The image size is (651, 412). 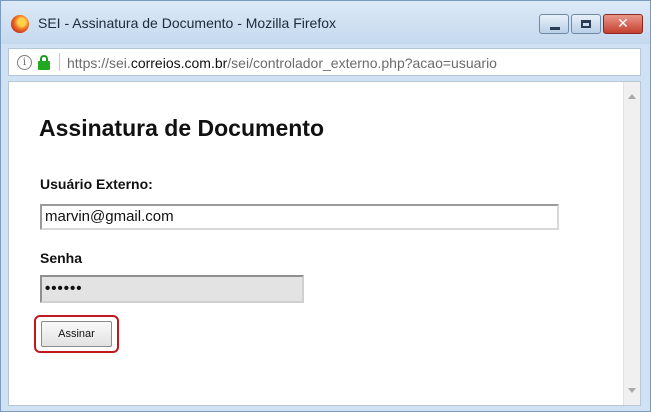 I want to click on maximize-button, so click(x=586, y=24).